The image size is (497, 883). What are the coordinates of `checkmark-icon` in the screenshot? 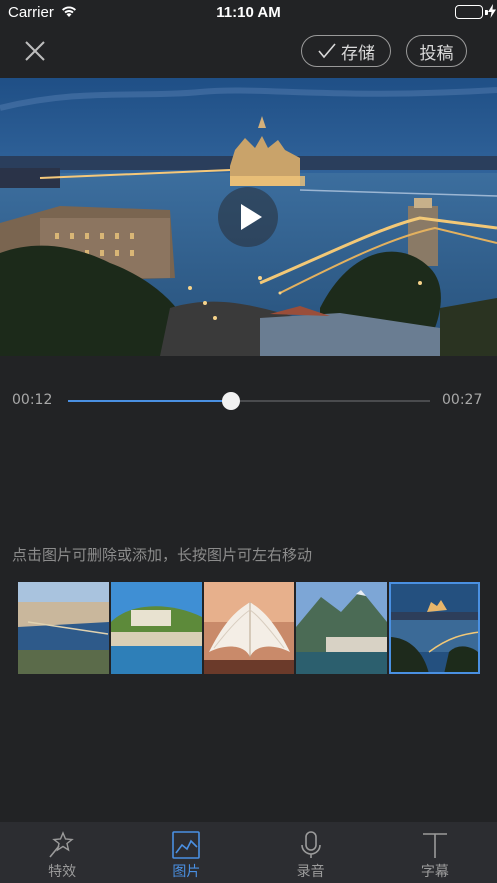 It's located at (327, 51).